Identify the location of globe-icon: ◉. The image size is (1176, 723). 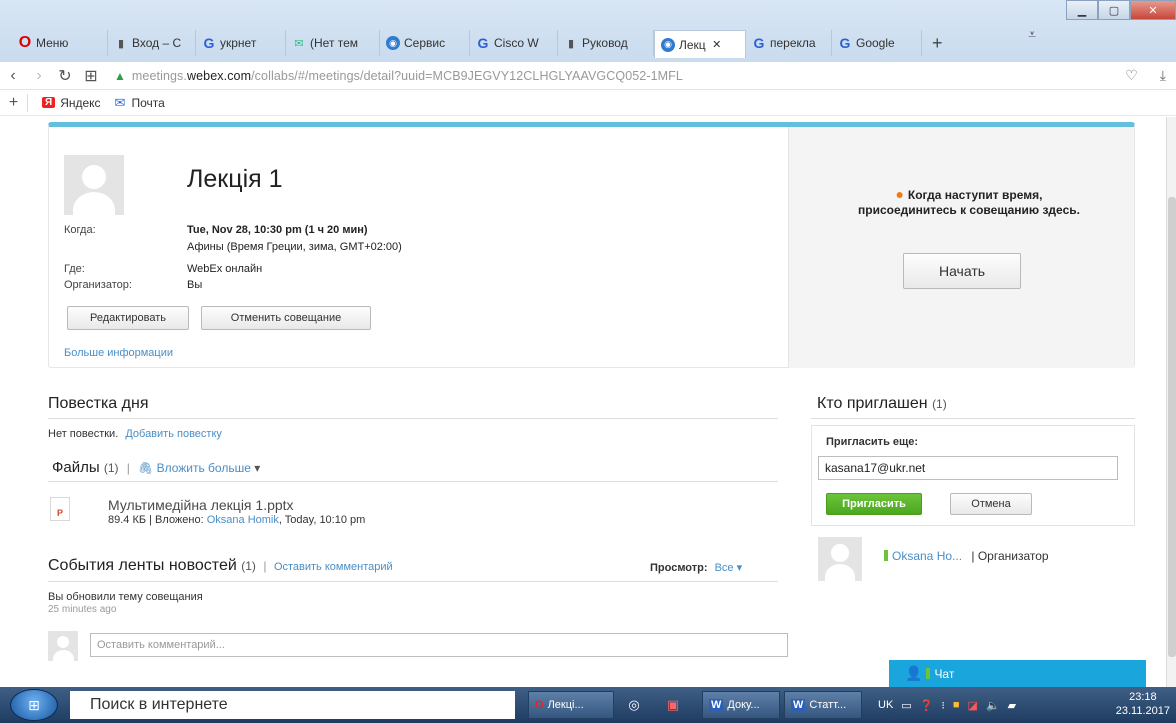
(668, 44).